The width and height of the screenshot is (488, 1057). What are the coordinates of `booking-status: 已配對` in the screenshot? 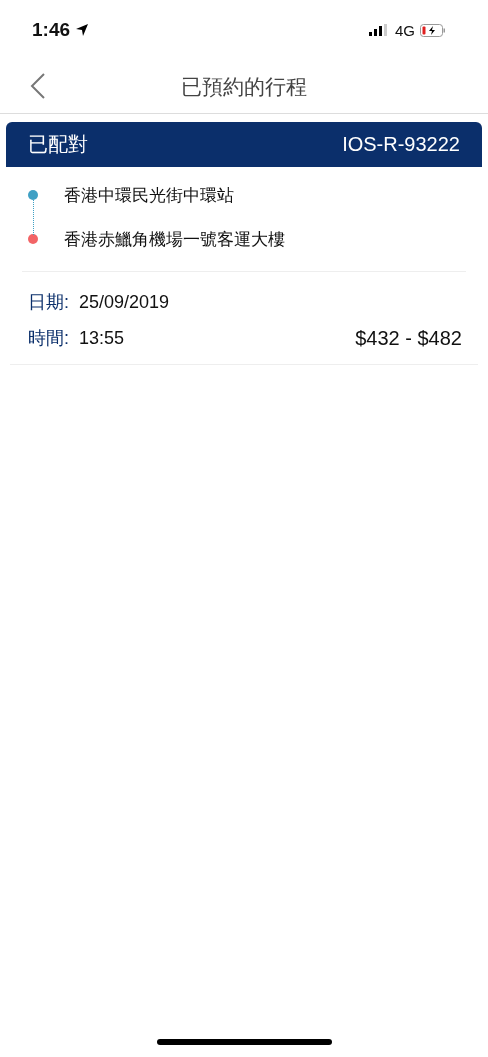 It's located at (58, 144).